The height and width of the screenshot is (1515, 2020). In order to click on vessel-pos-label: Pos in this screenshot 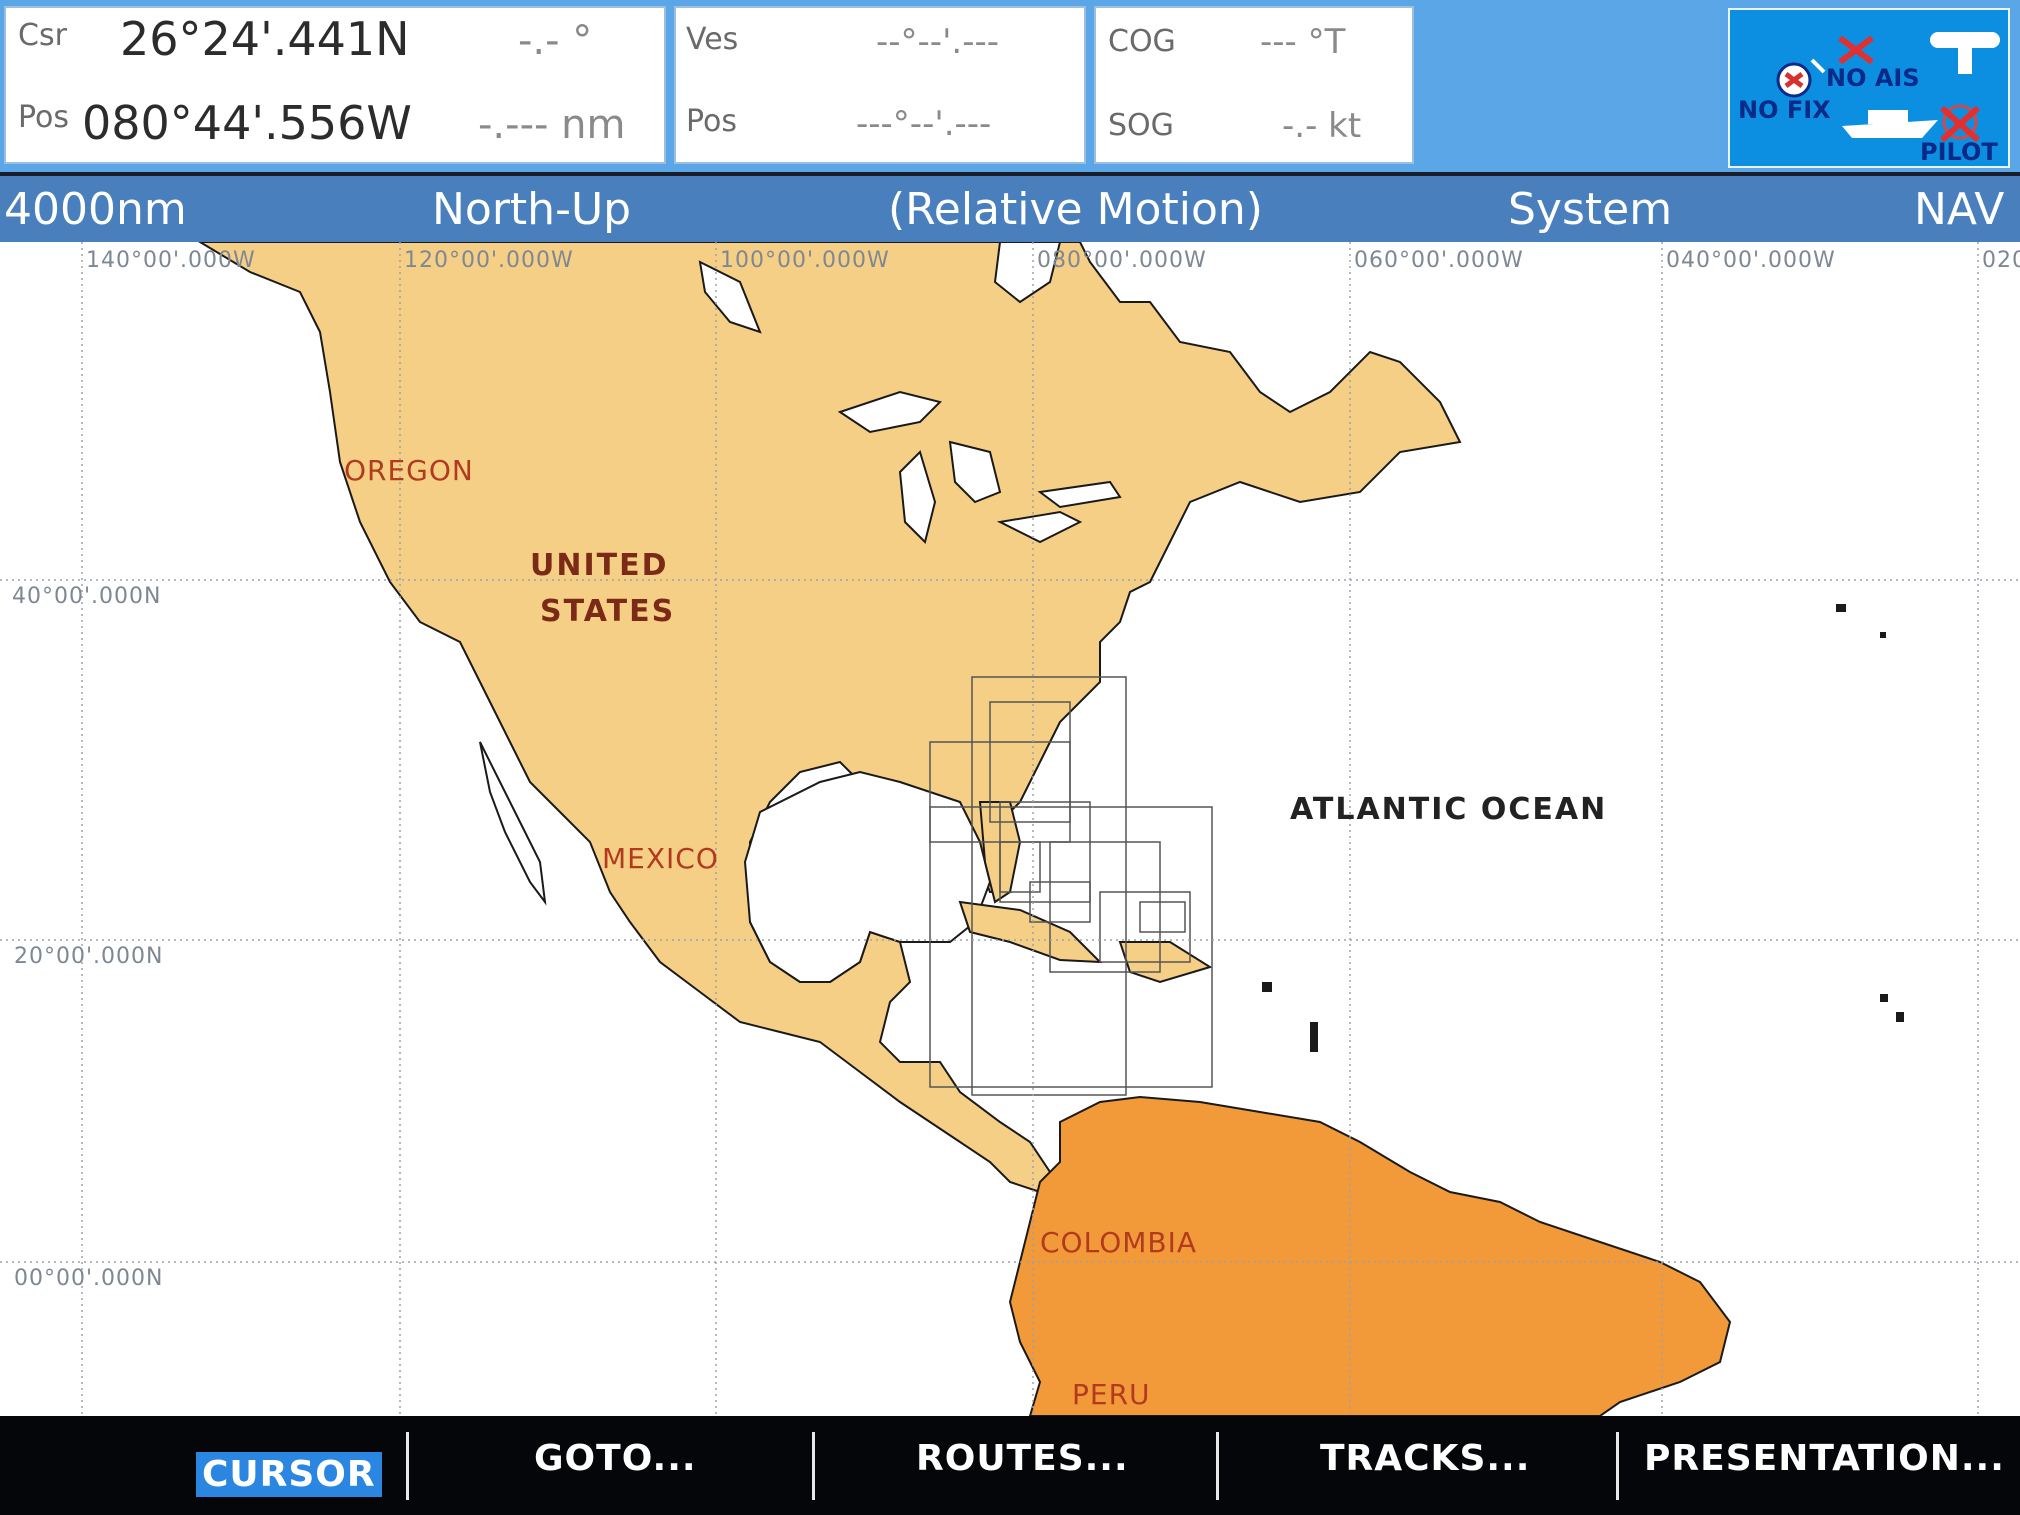, I will do `click(712, 121)`.